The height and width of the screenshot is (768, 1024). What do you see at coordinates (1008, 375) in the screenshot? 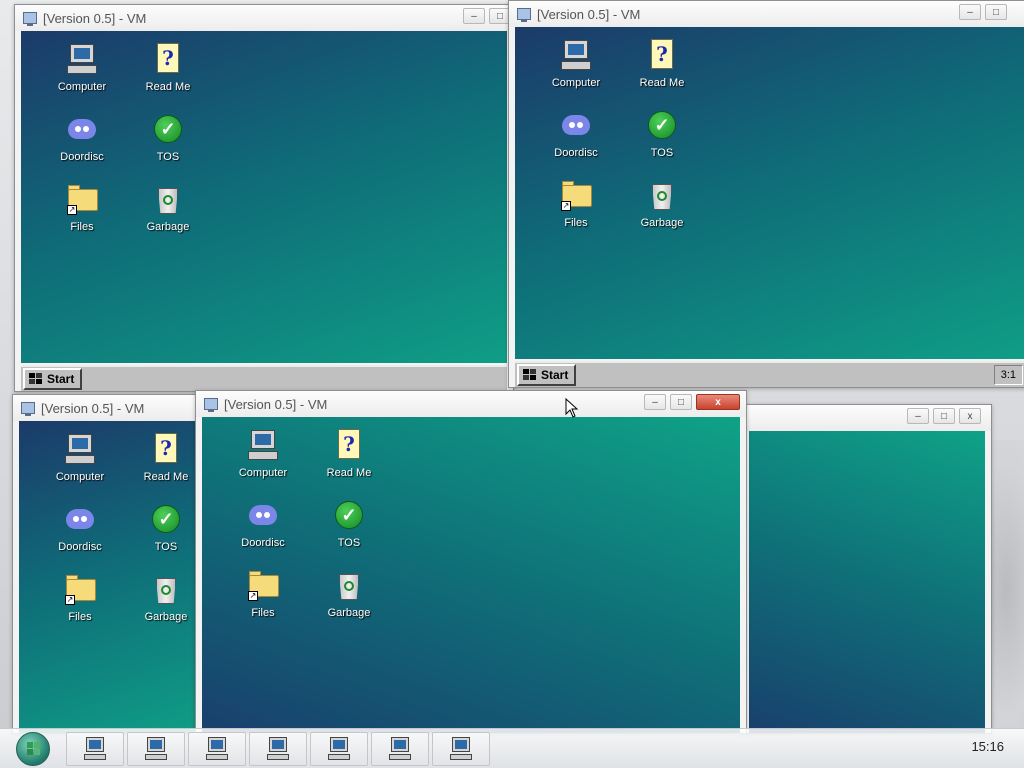
I see `vm-clock: 3:1` at bounding box center [1008, 375].